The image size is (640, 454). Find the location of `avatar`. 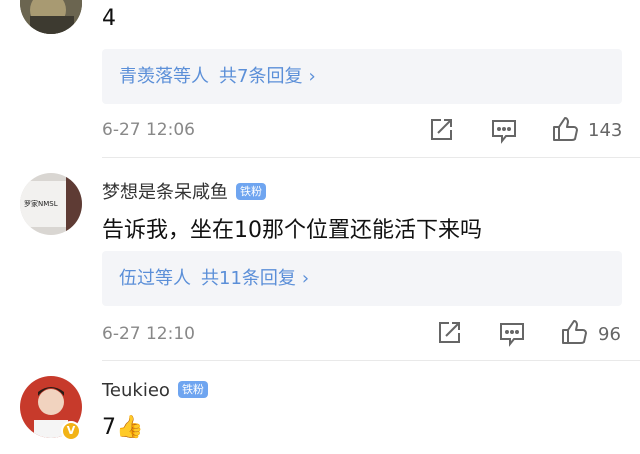

avatar is located at coordinates (51, 17).